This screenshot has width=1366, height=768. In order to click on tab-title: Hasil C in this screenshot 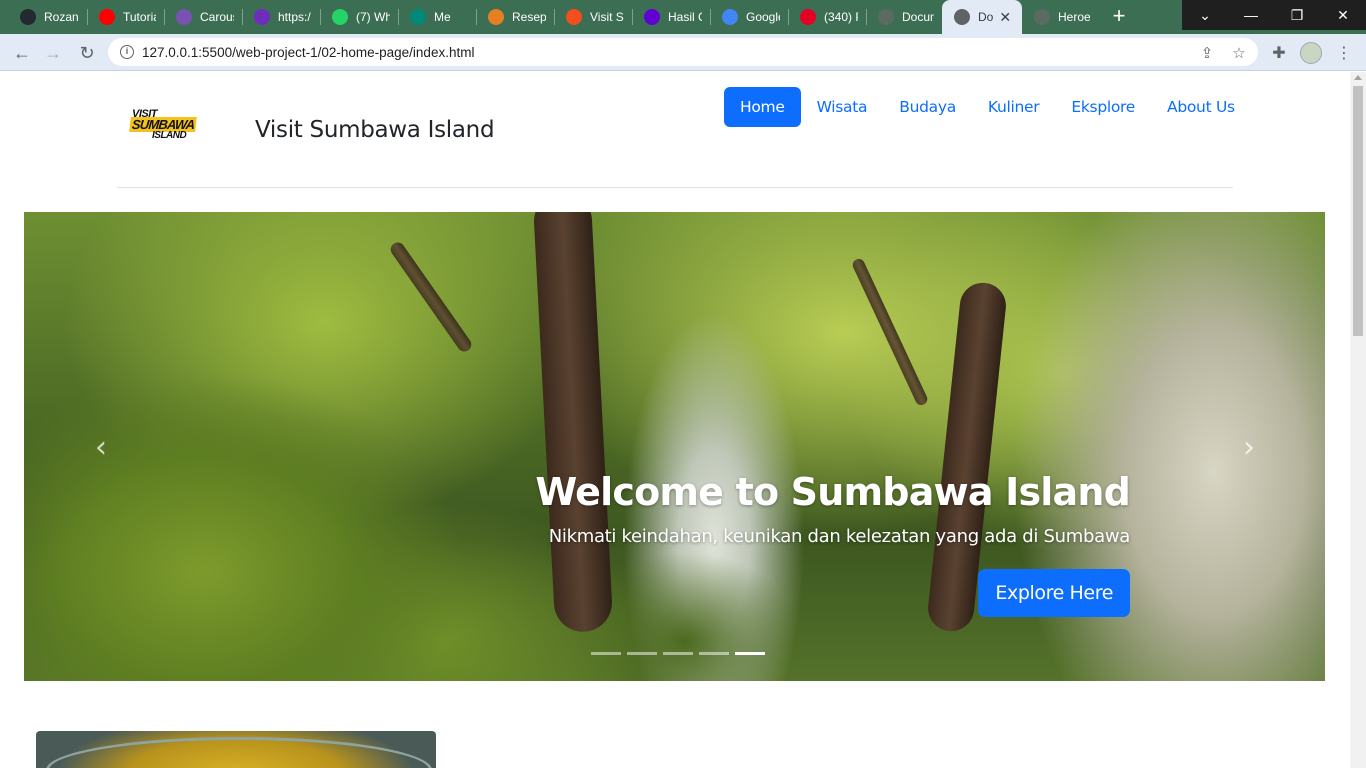, I will do `click(685, 17)`.